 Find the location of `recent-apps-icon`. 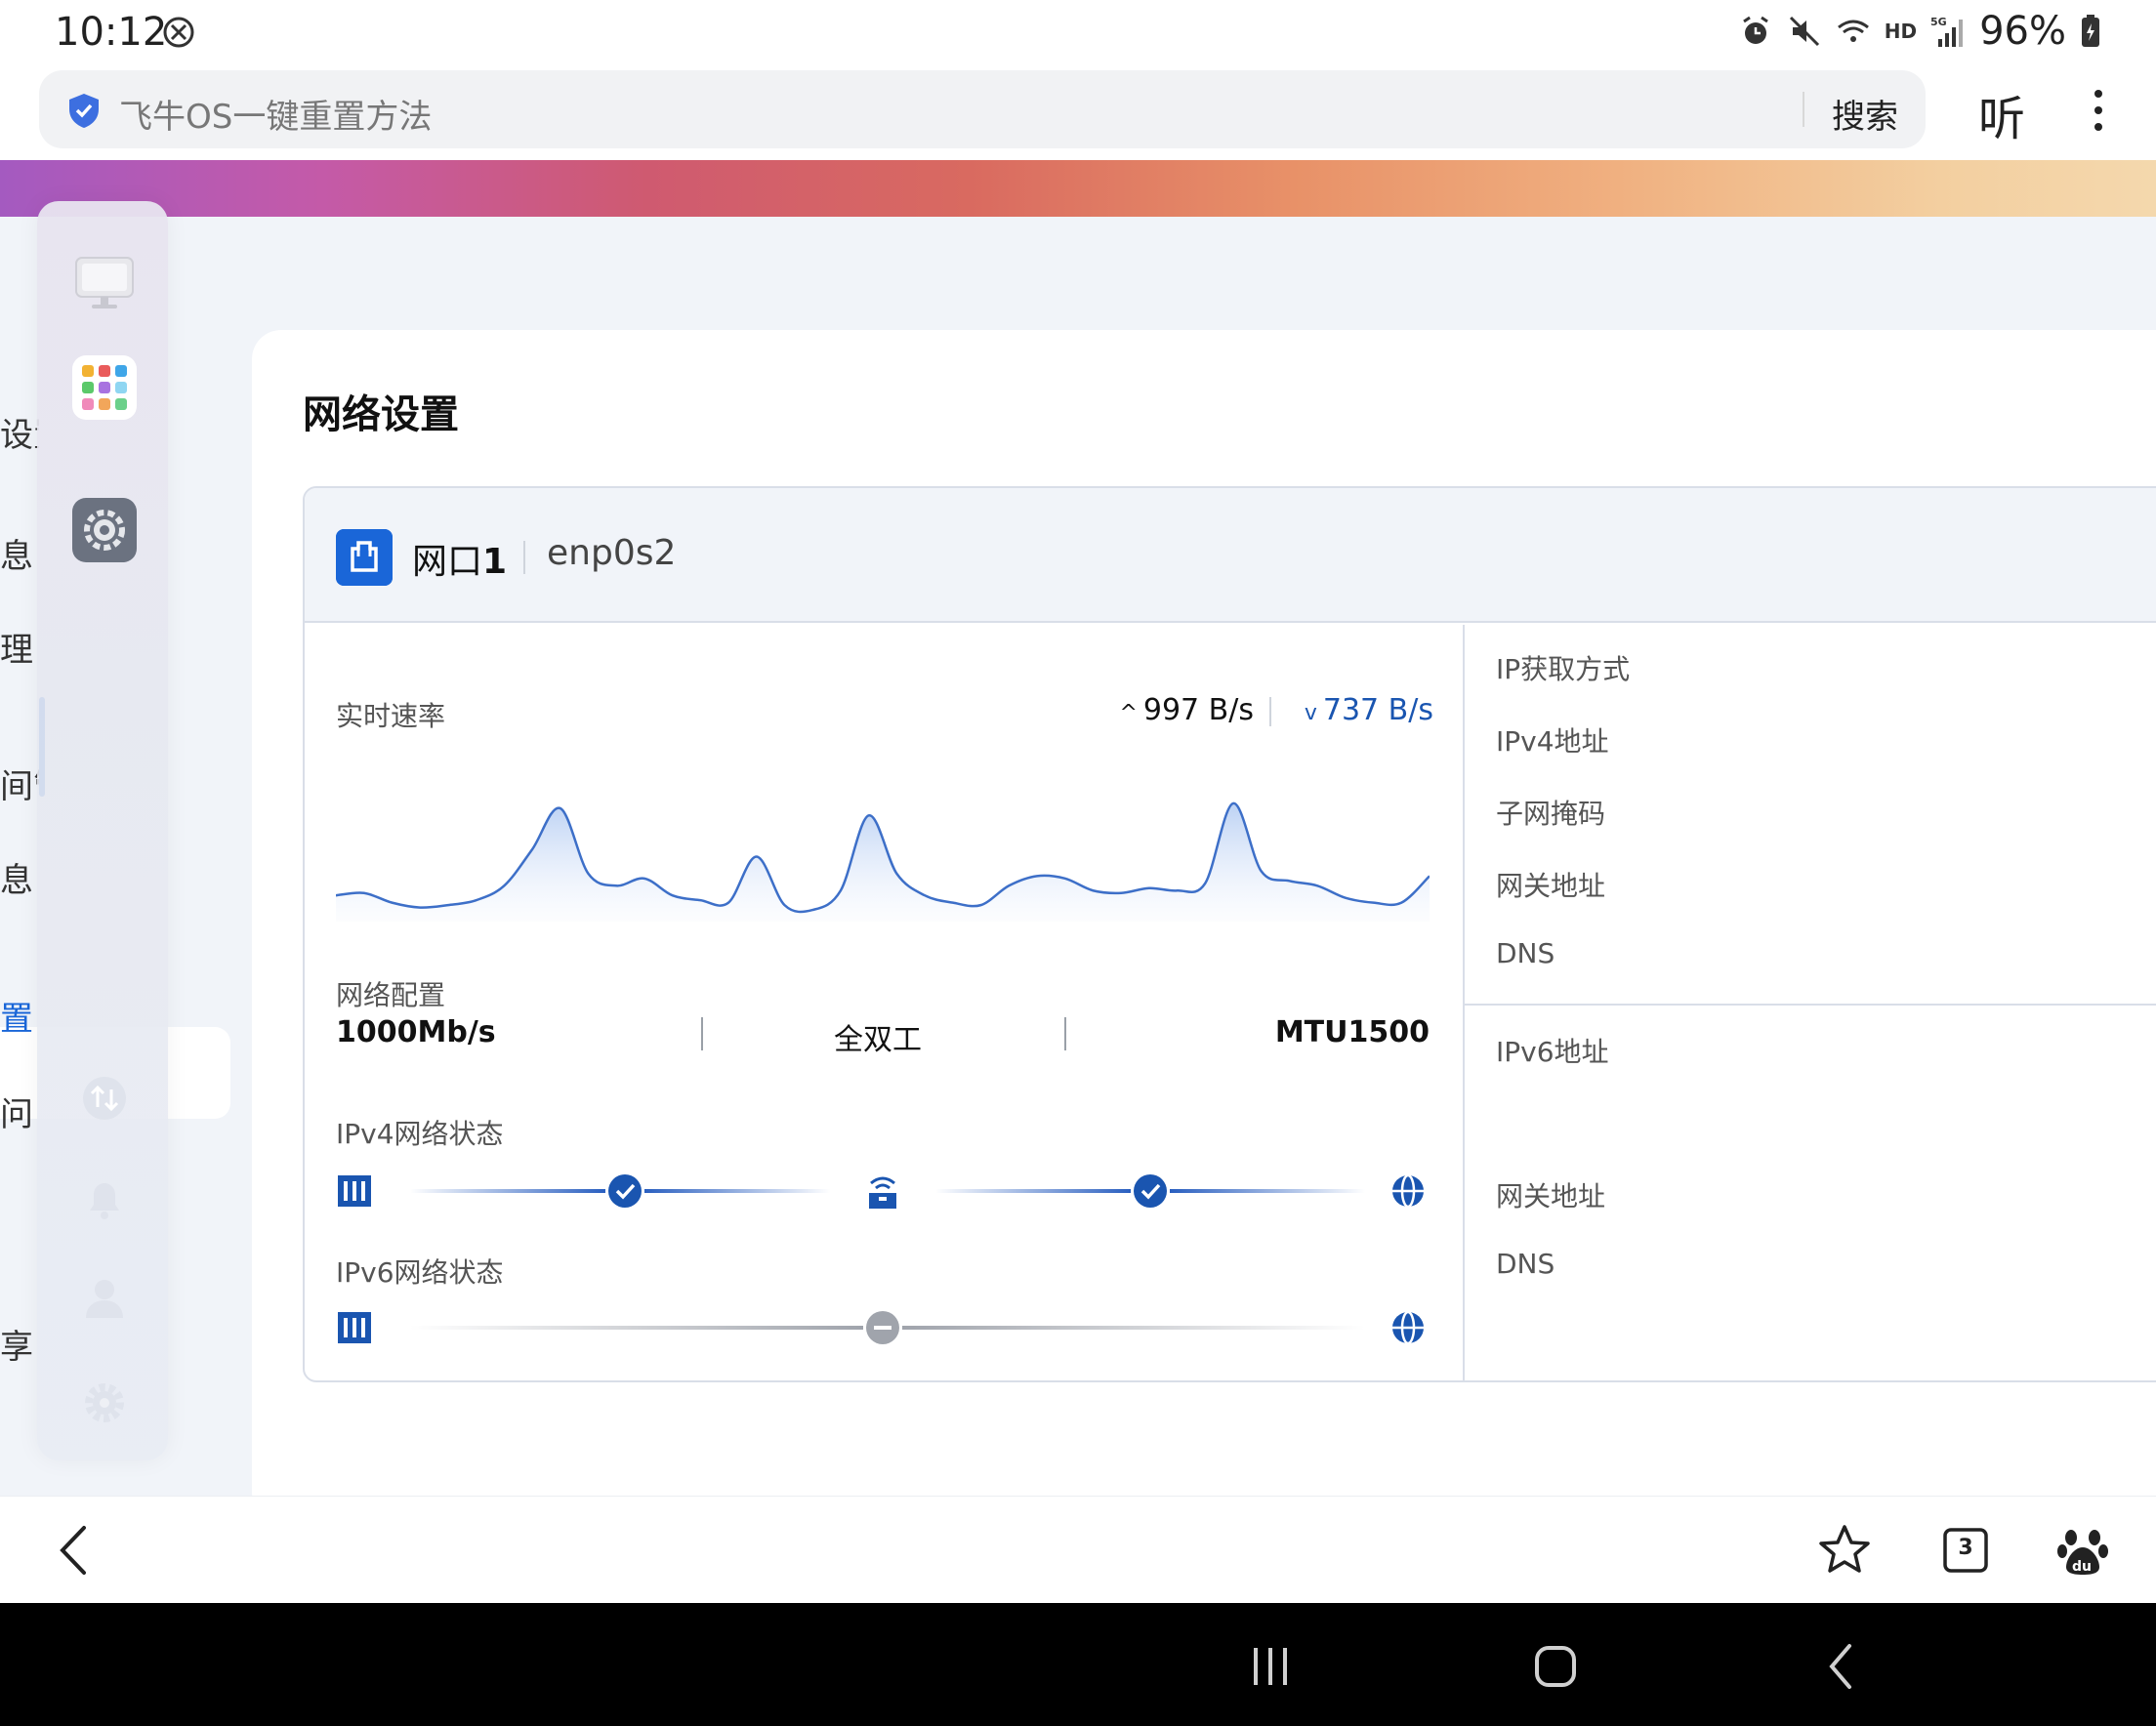

recent-apps-icon is located at coordinates (1271, 1666).